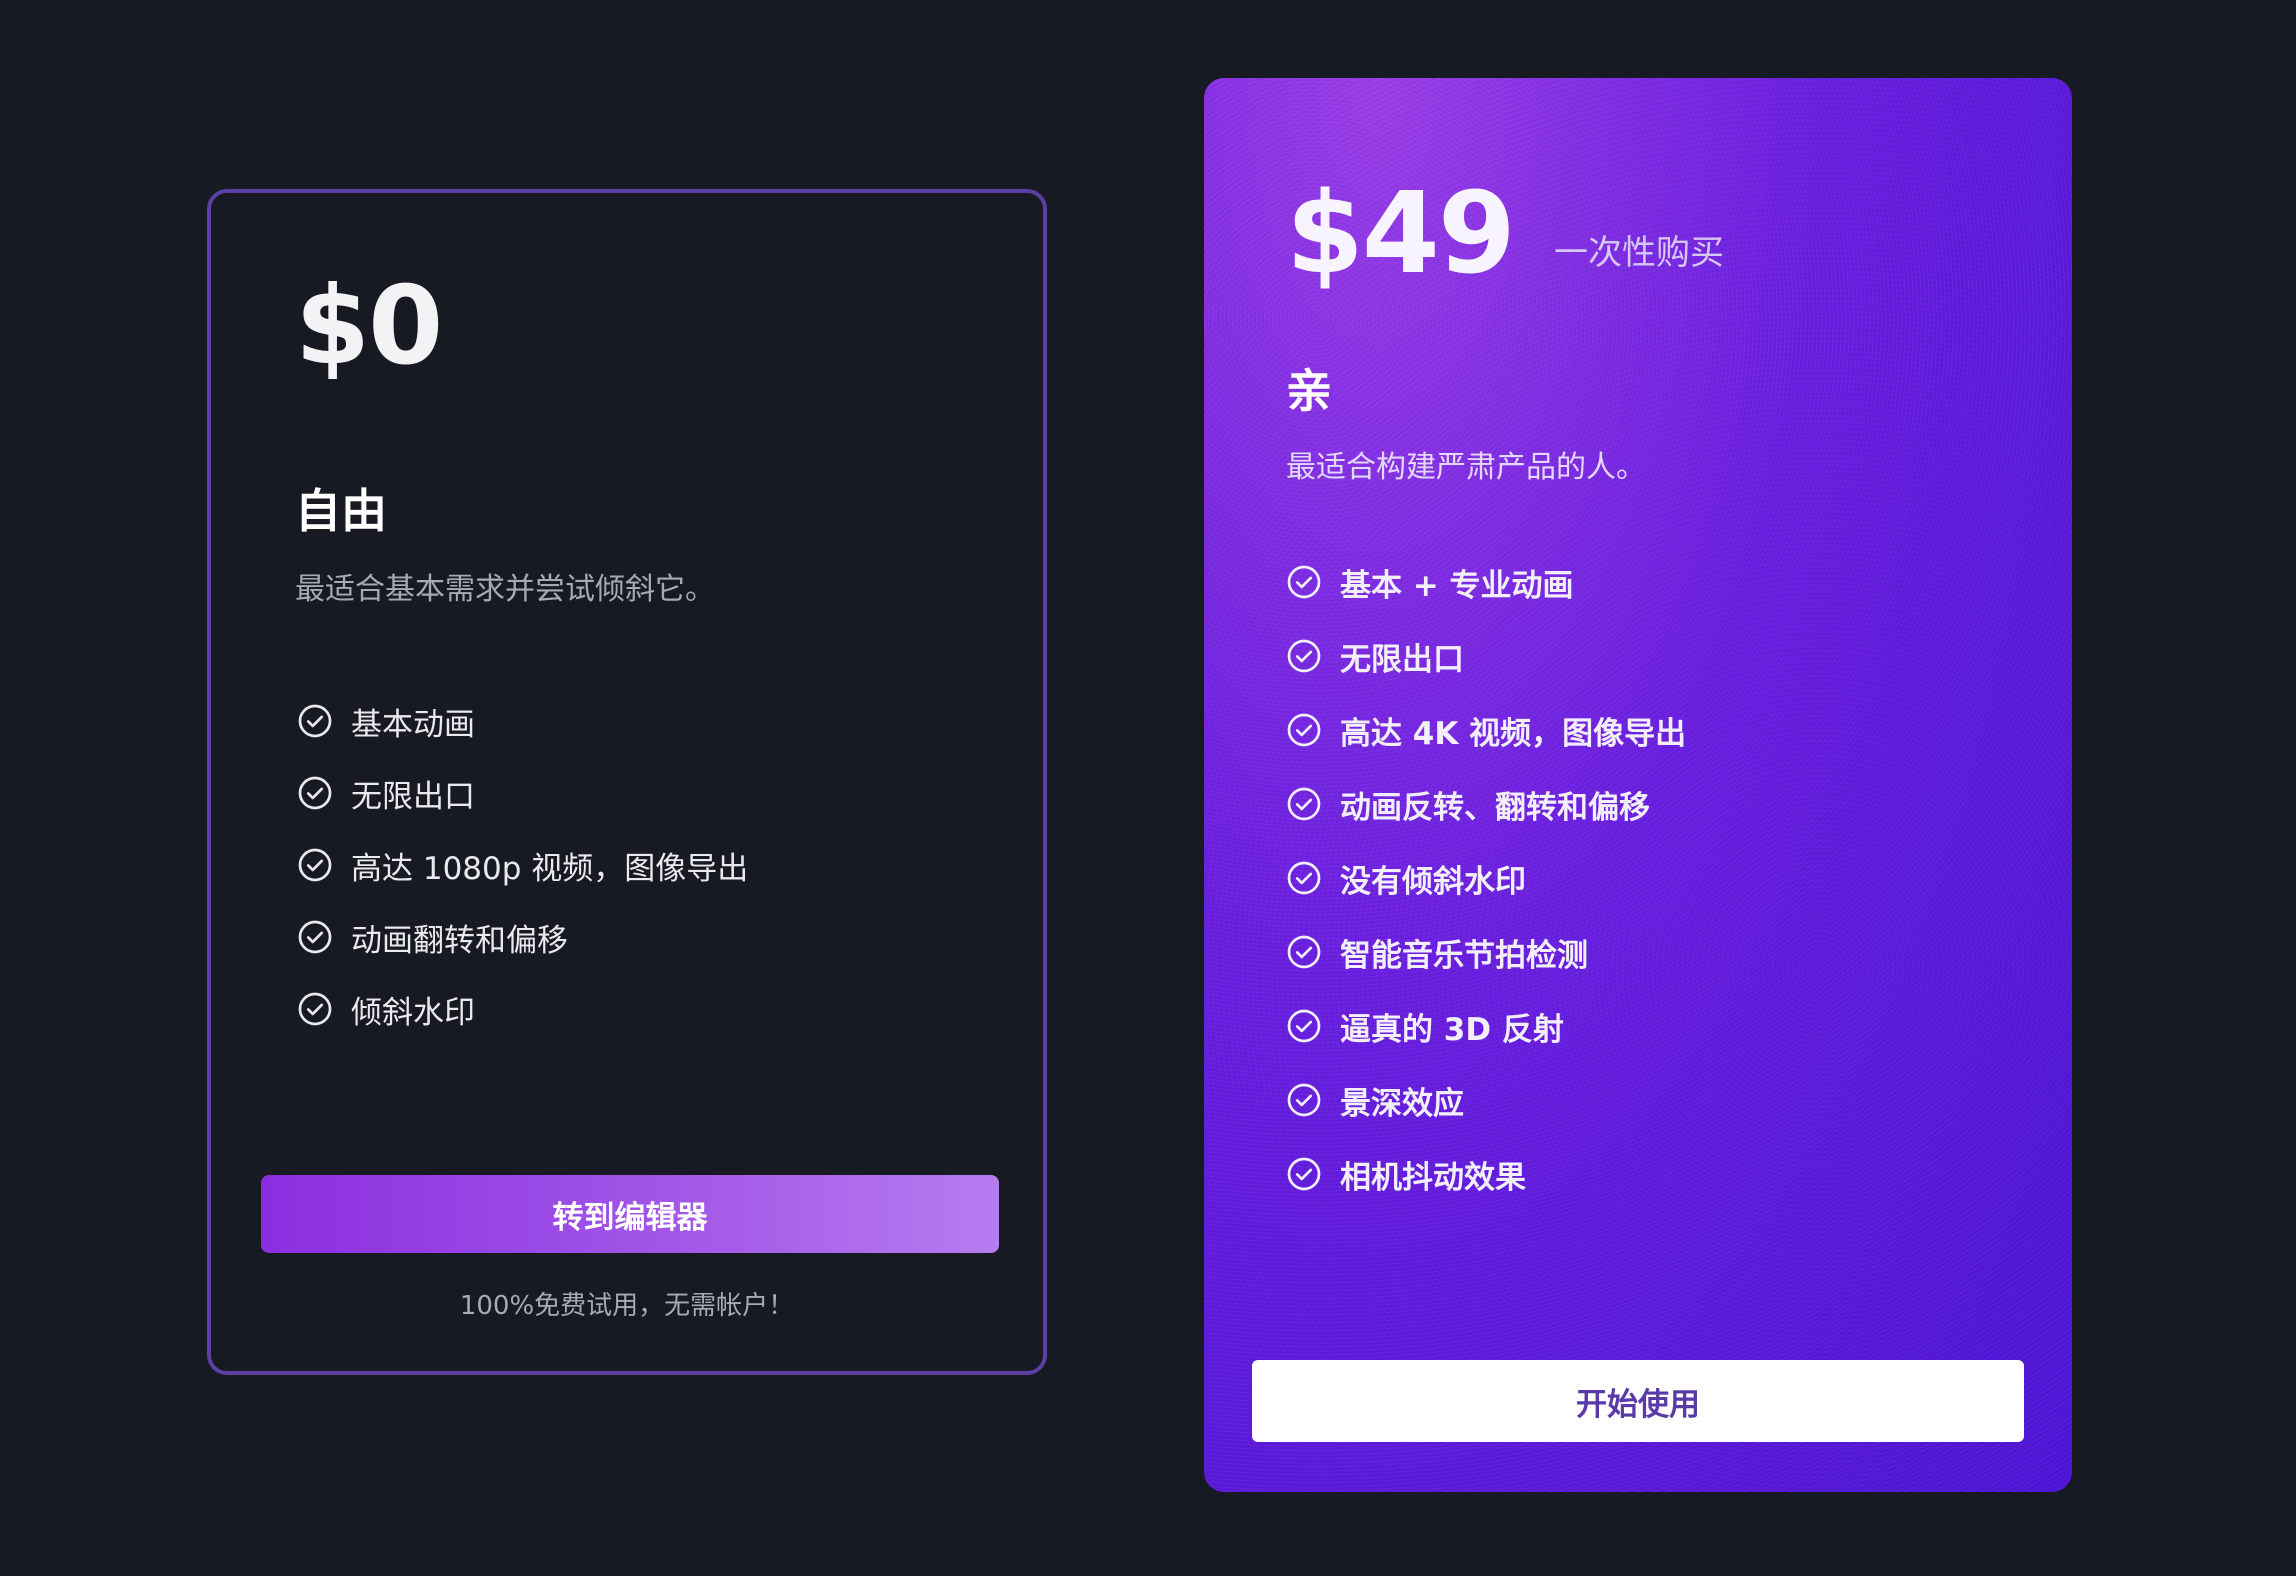  I want to click on feature-text: 智能音乐节拍检测, so click(1464, 955).